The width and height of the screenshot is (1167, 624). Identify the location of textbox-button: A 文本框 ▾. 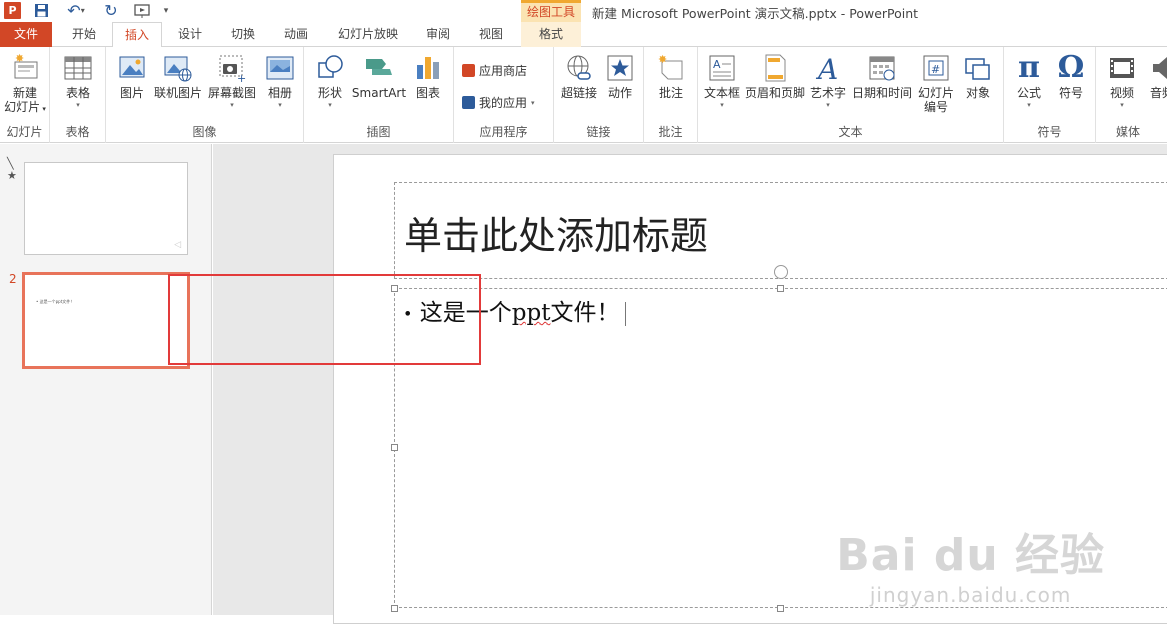
(722, 81).